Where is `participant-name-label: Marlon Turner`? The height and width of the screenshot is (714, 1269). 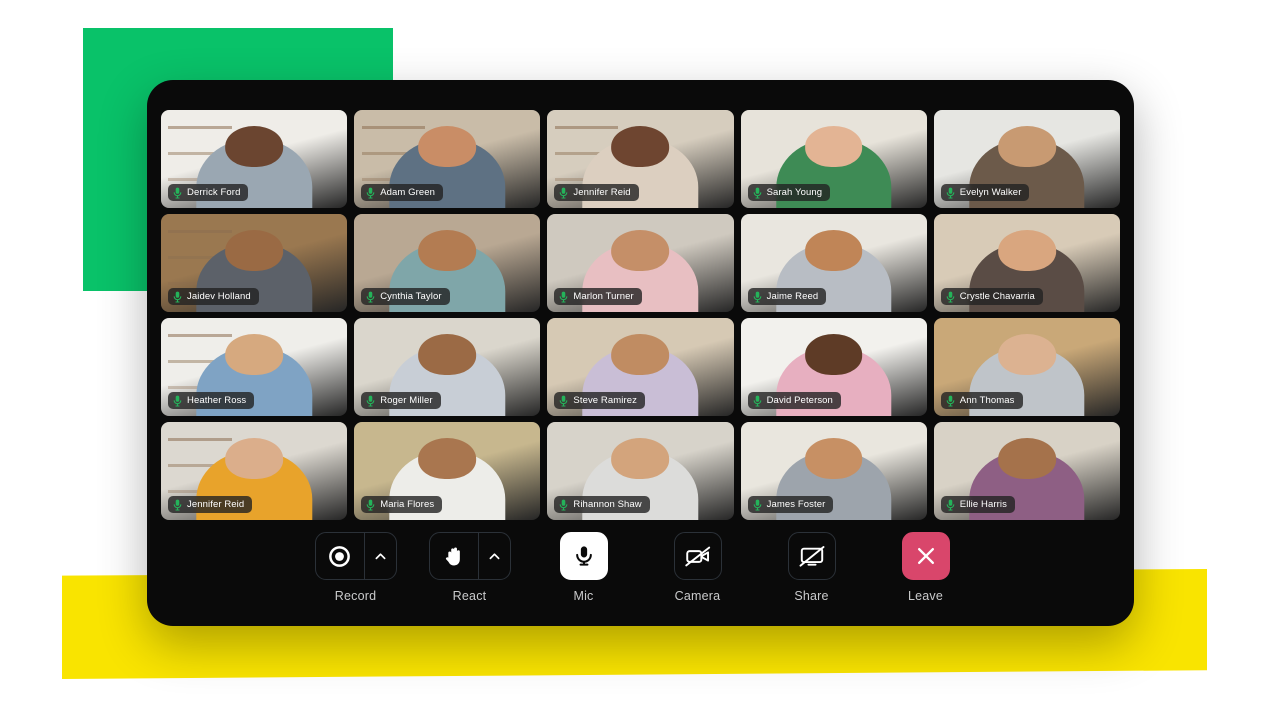
participant-name-label: Marlon Turner is located at coordinates (598, 296).